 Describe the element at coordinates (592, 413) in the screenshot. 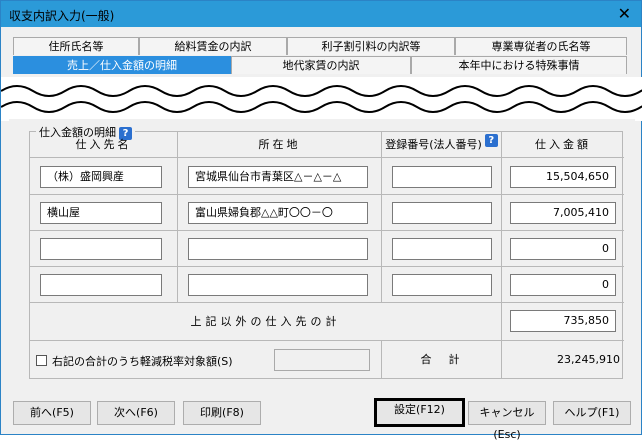

I see `help-button: ヘルプ(F1)` at that location.